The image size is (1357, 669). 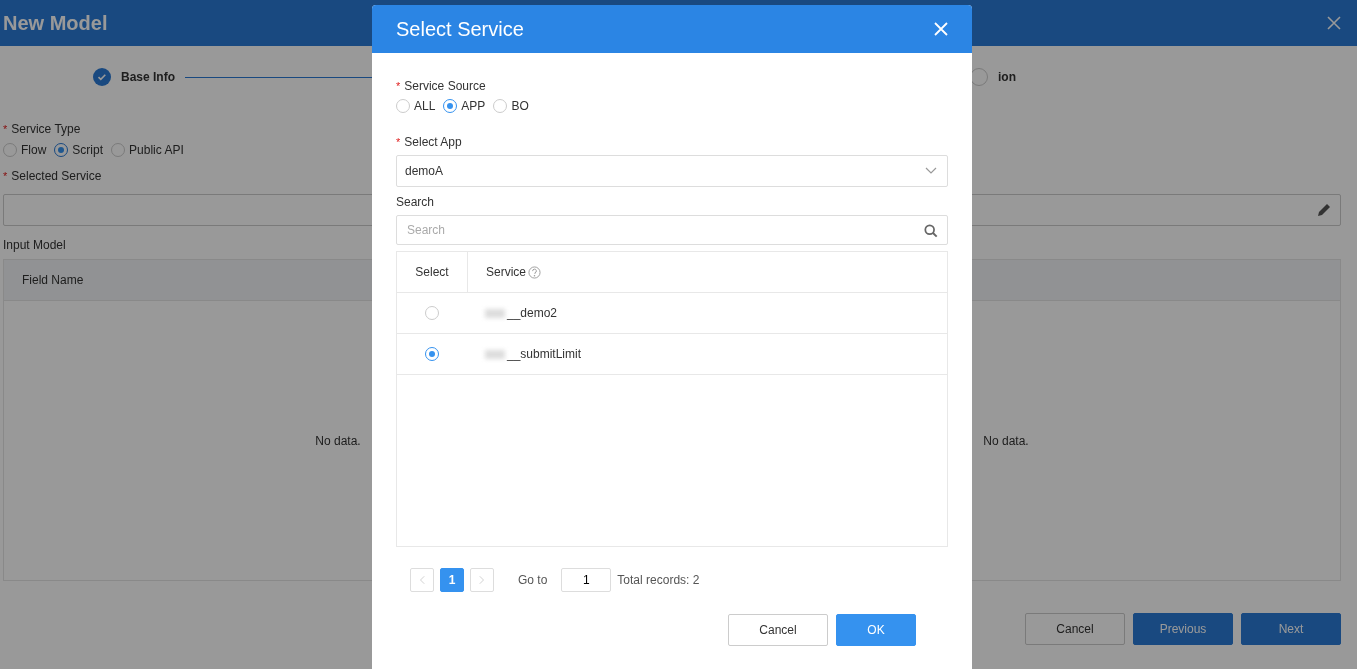 I want to click on dialog-button: Next, so click(x=1291, y=629).